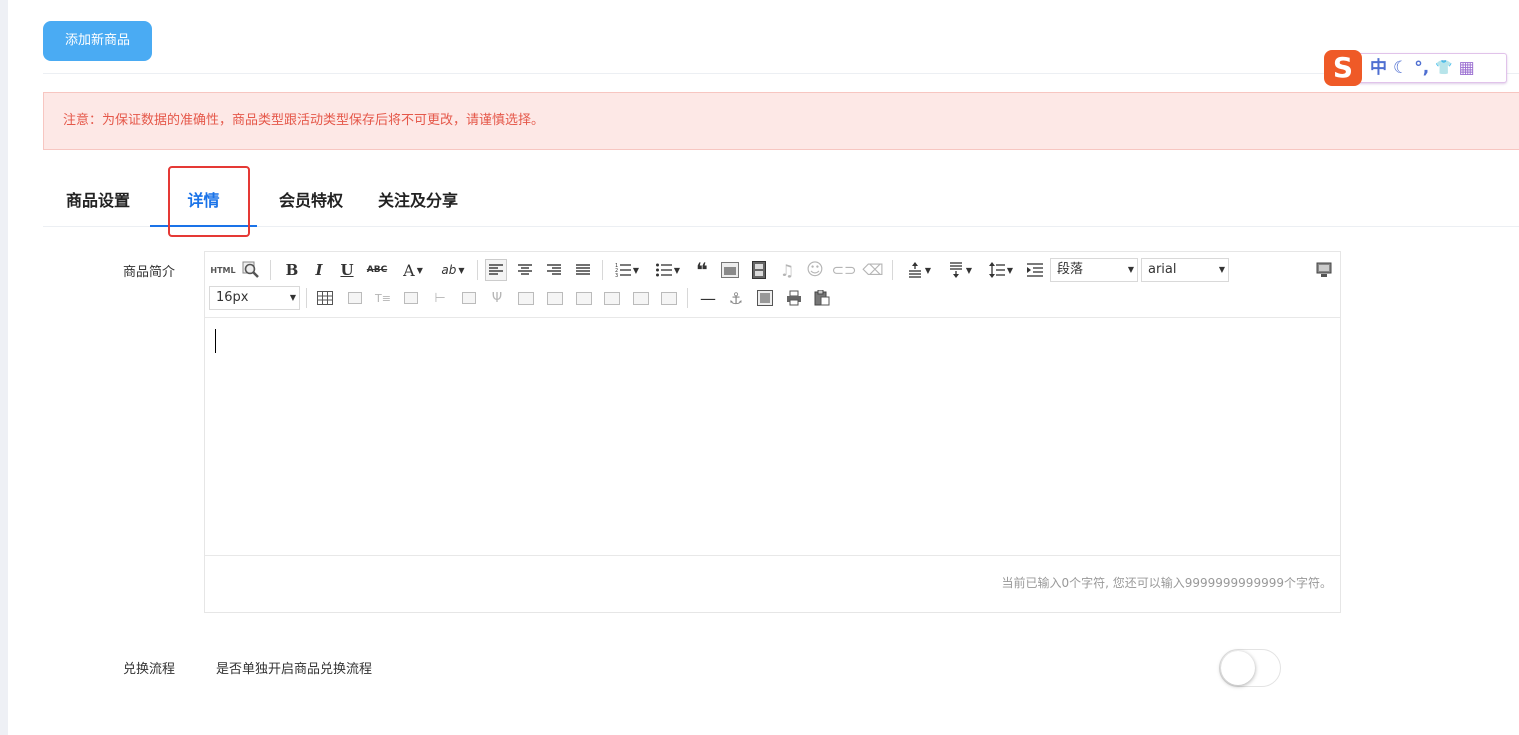  Describe the element at coordinates (1378, 68) in the screenshot. I see `ime-mode-label: 中` at that location.